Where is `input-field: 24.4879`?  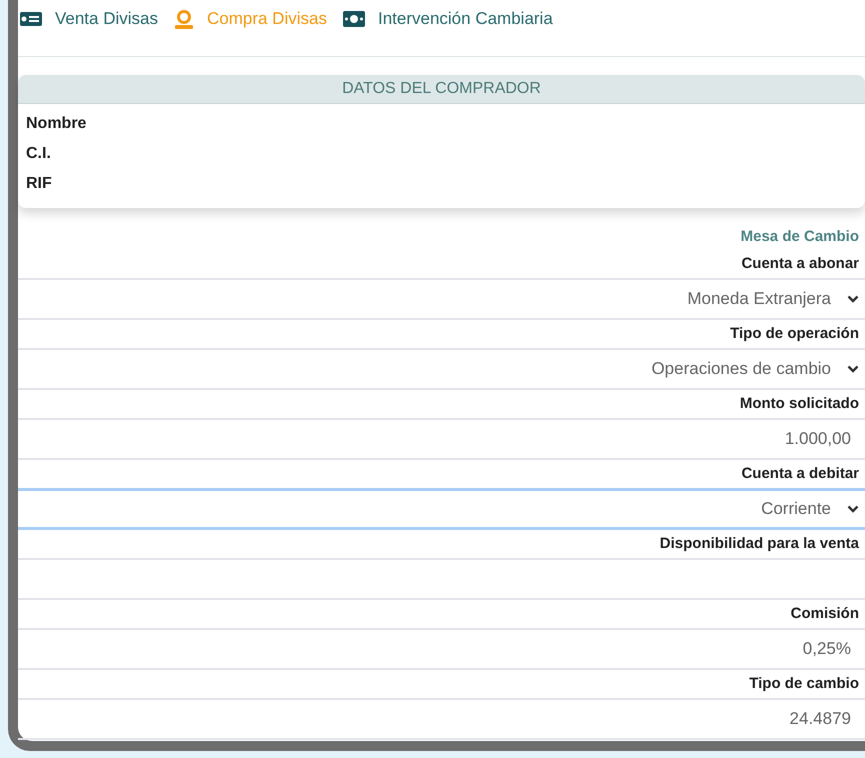 input-field: 24.4879 is located at coordinates (441, 719).